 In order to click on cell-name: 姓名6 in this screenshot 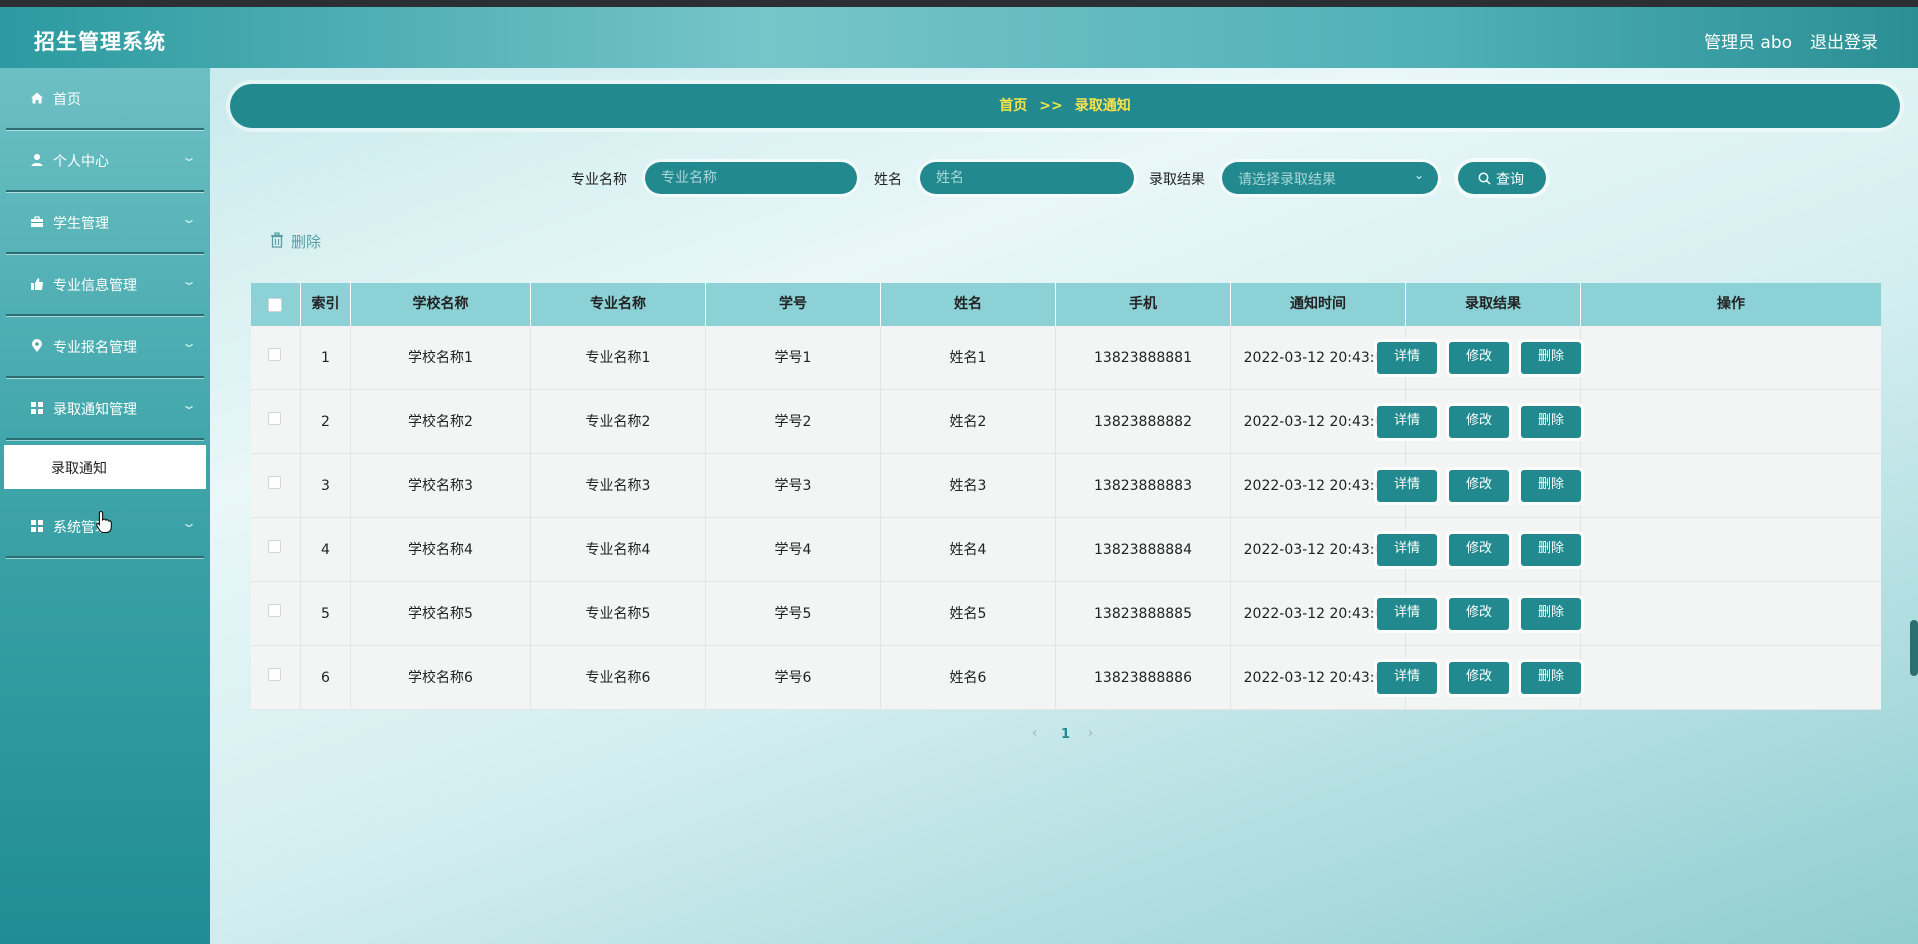, I will do `click(968, 678)`.